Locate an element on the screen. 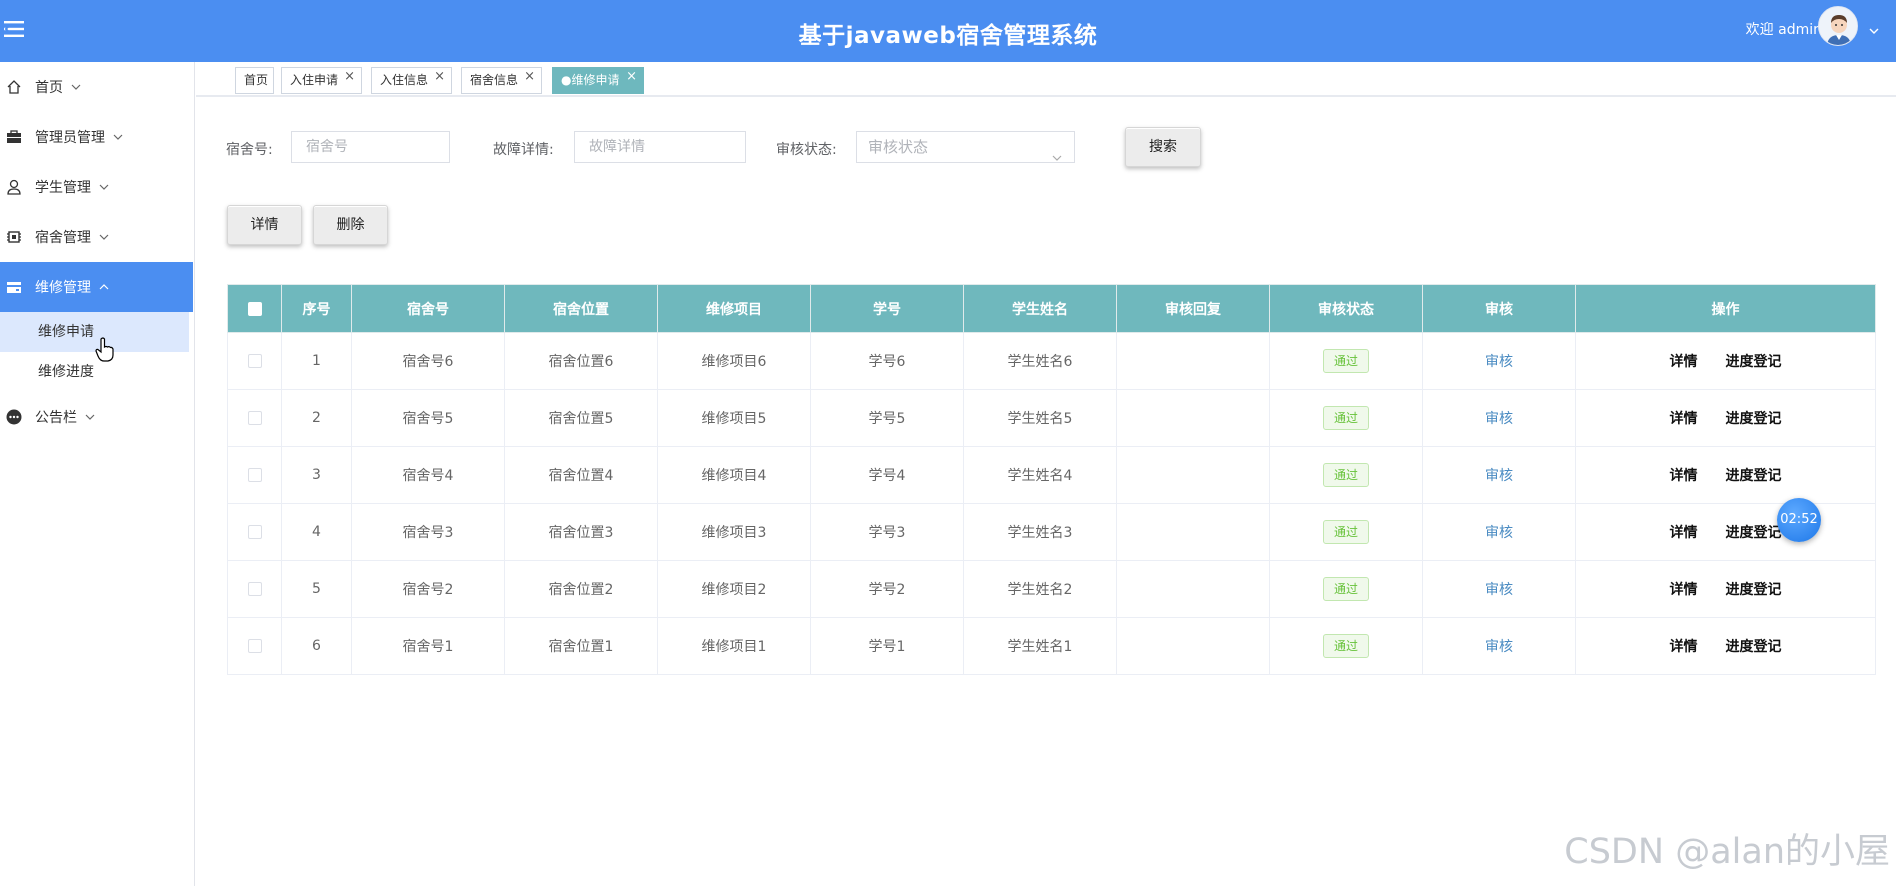  app-title: 基于javaweb宿舍管理系统 is located at coordinates (948, 36).